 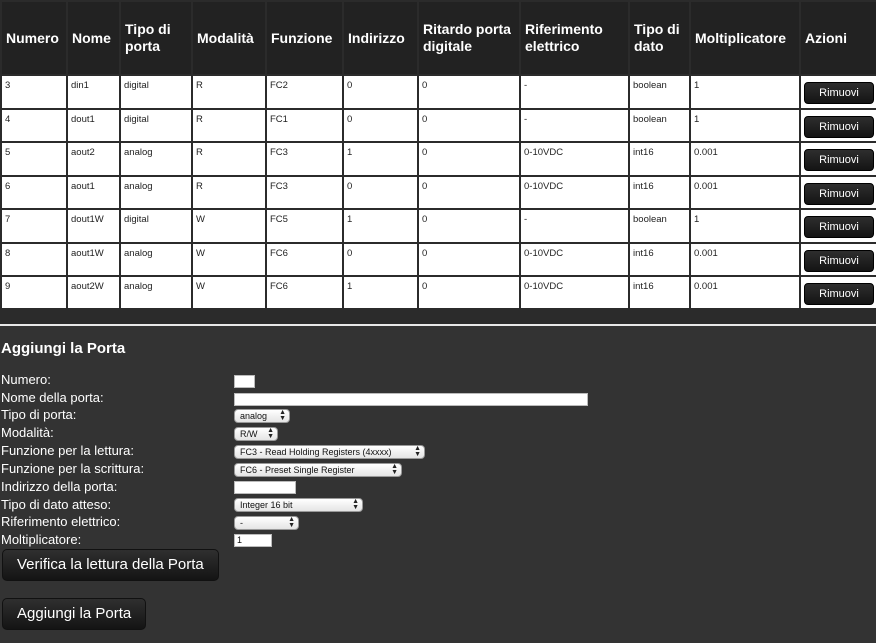 What do you see at coordinates (469, 38) in the screenshot?
I see `col-header-ritardo: Ritardo porta digitale` at bounding box center [469, 38].